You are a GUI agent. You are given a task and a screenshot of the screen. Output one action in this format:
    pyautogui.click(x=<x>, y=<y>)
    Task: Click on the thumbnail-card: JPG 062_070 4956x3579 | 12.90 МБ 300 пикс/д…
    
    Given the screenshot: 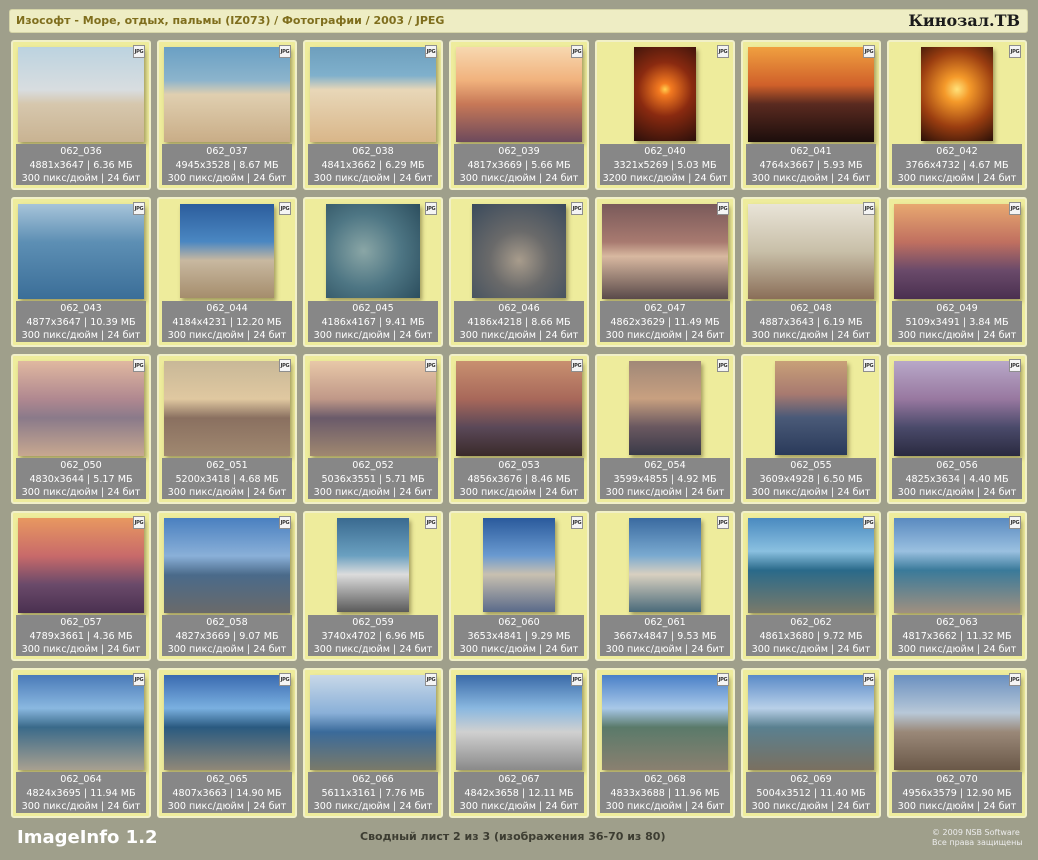 What is the action you would take?
    pyautogui.click(x=957, y=743)
    